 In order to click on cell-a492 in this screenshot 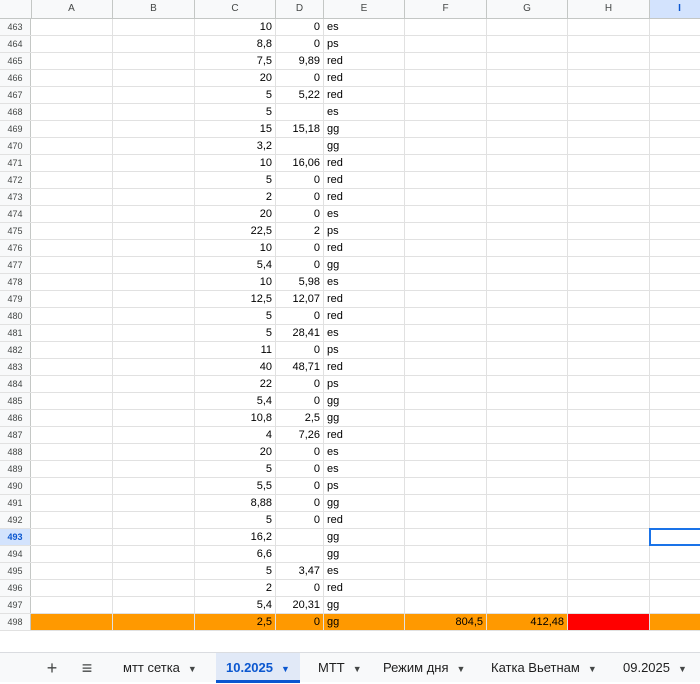, I will do `click(72, 520)`.